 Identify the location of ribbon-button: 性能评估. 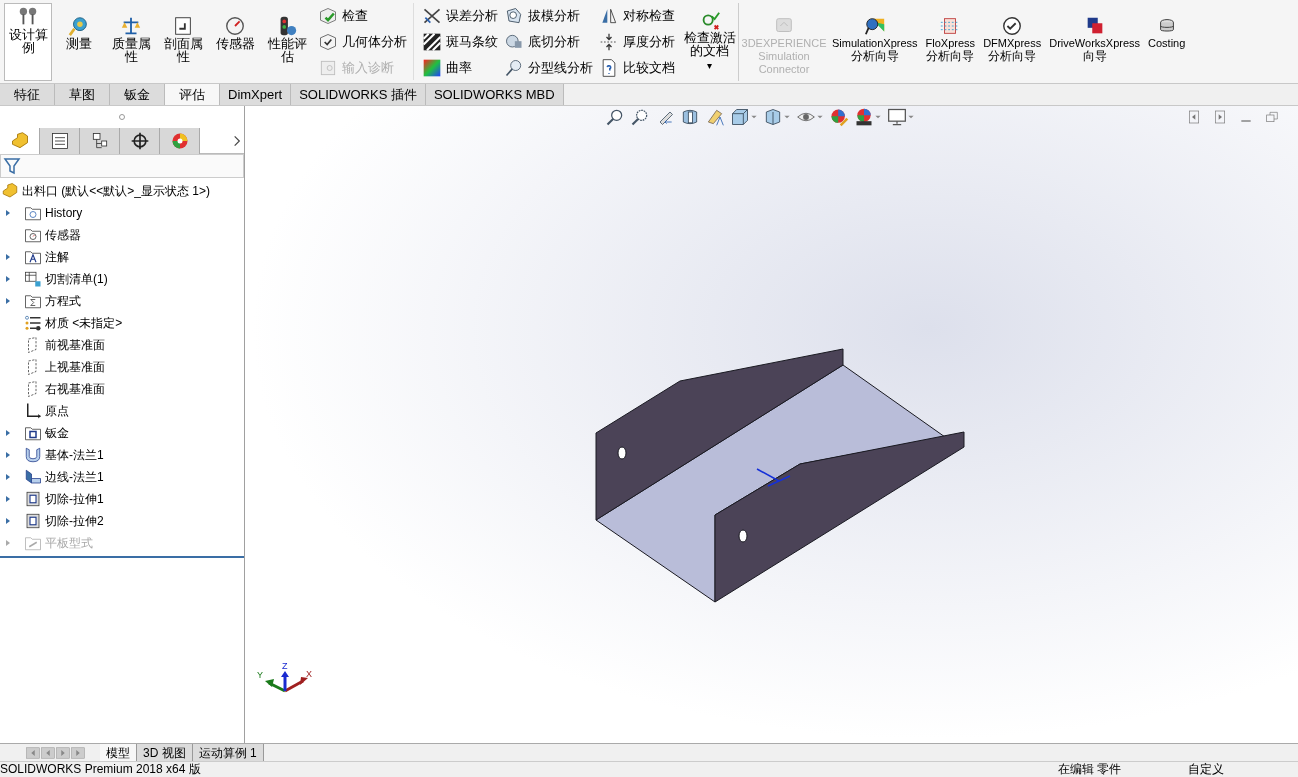
(287, 38).